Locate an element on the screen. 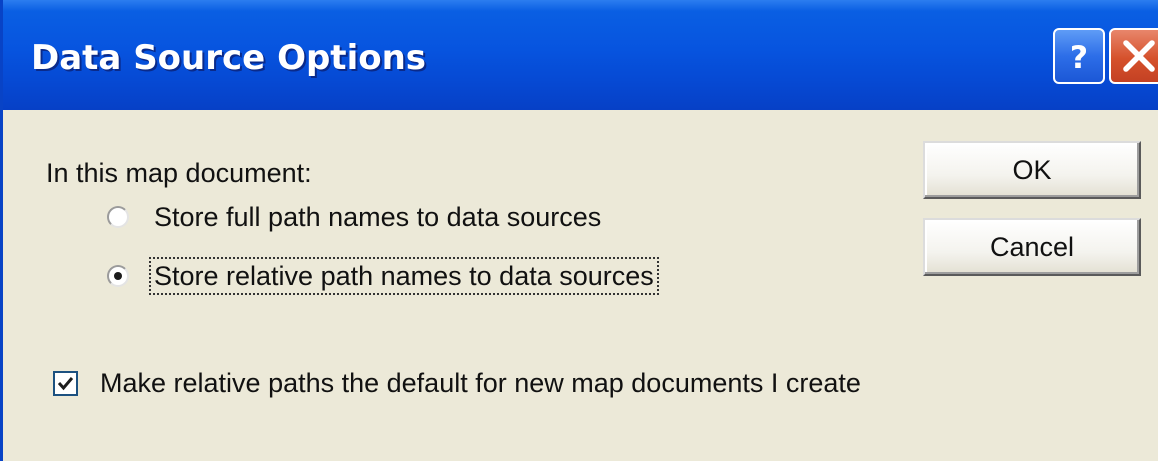  radio-button-full-path is located at coordinates (118, 217).